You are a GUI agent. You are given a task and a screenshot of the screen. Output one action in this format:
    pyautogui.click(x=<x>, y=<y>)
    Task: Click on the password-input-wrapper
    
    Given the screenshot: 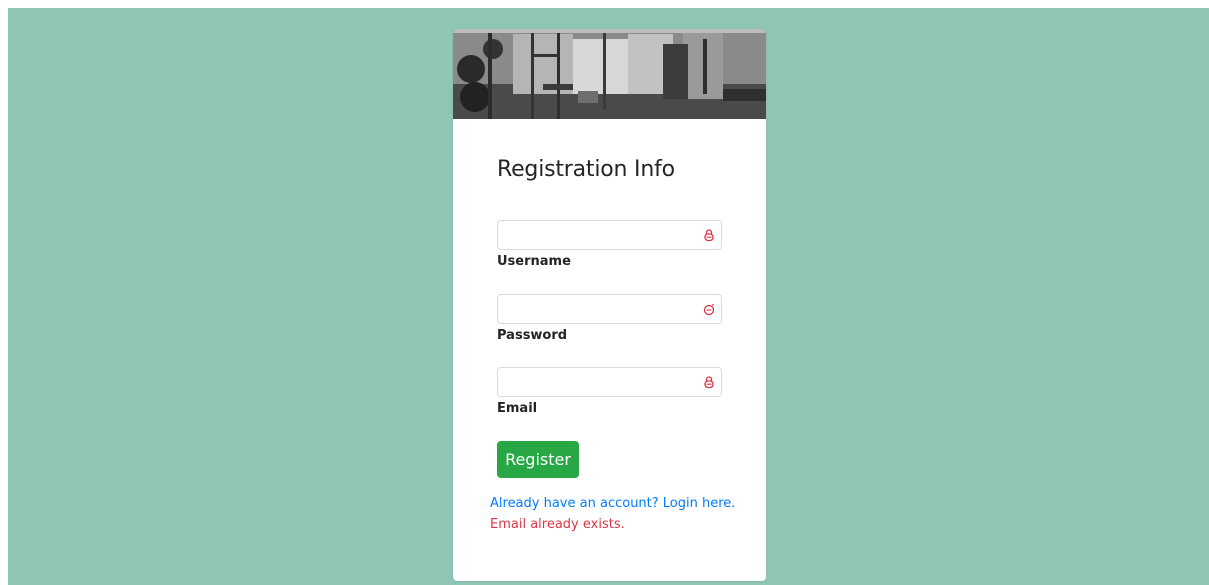 What is the action you would take?
    pyautogui.click(x=609, y=309)
    